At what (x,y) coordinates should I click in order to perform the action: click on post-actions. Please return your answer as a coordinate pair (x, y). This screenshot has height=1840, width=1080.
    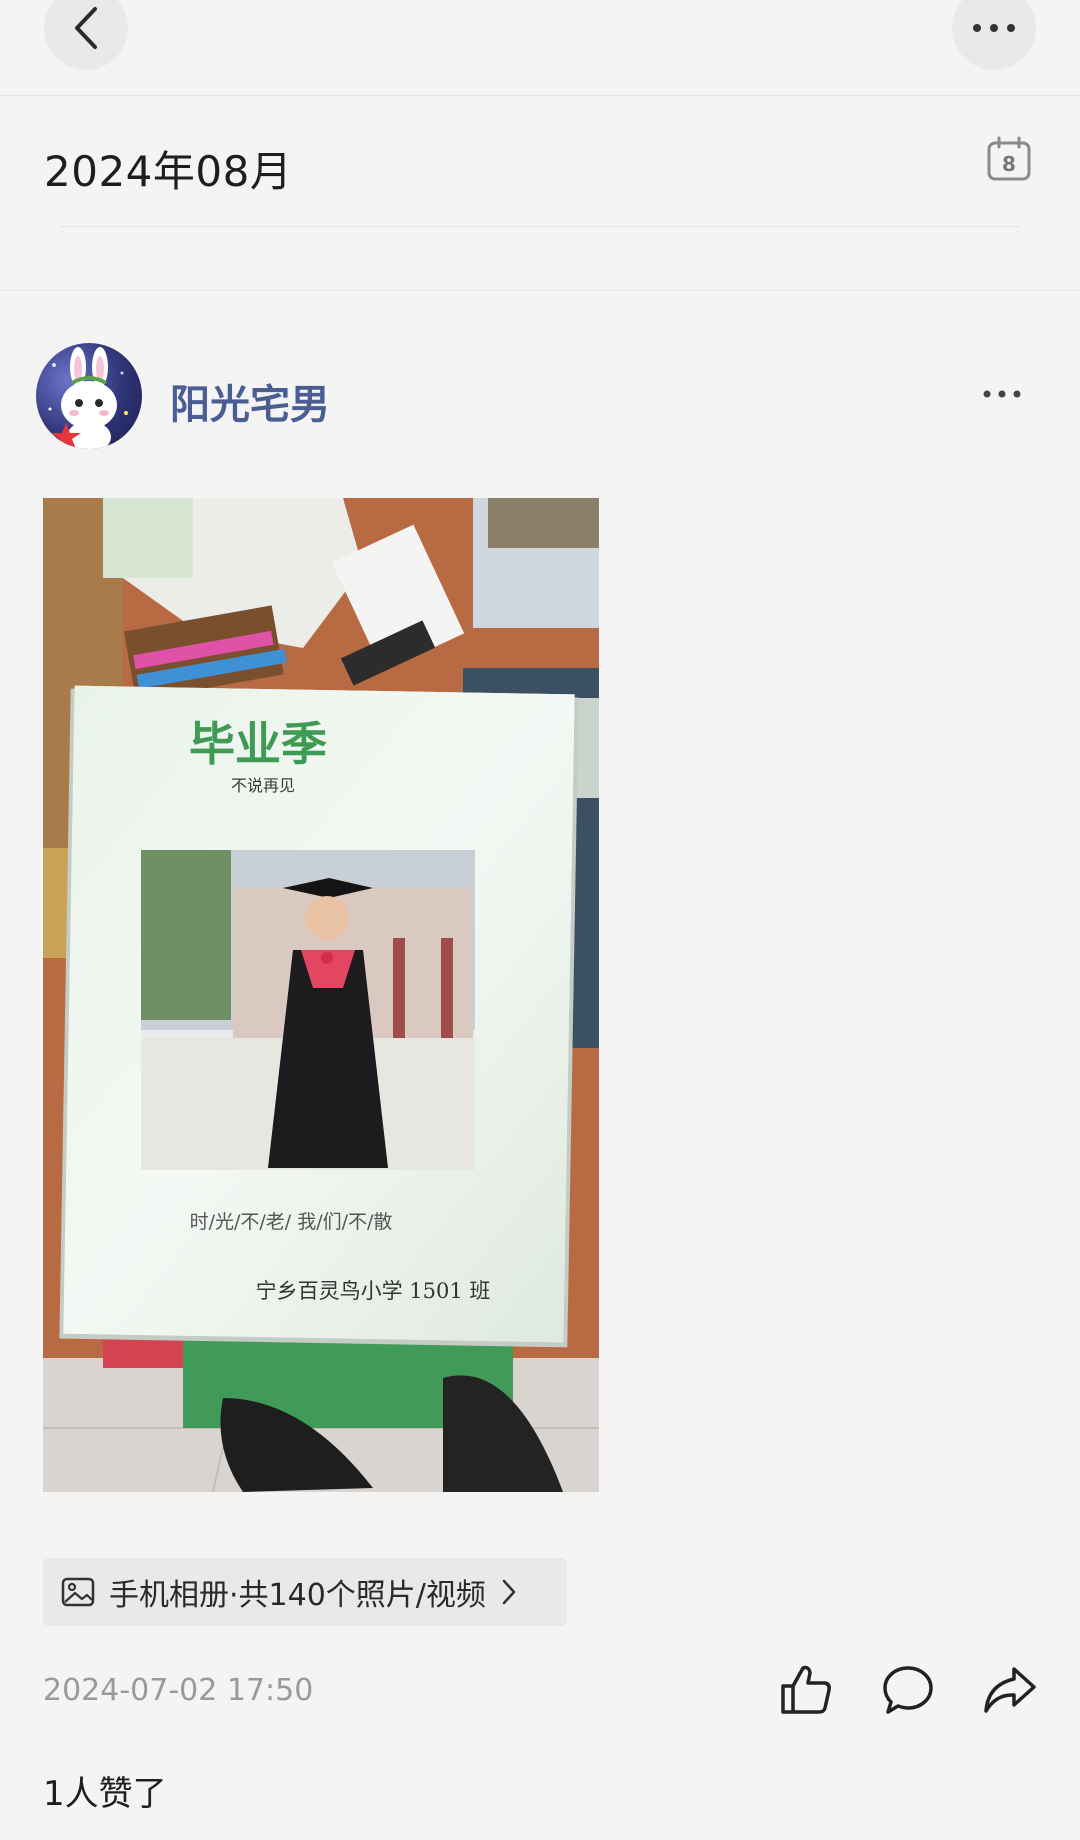
    Looking at the image, I should click on (908, 1690).